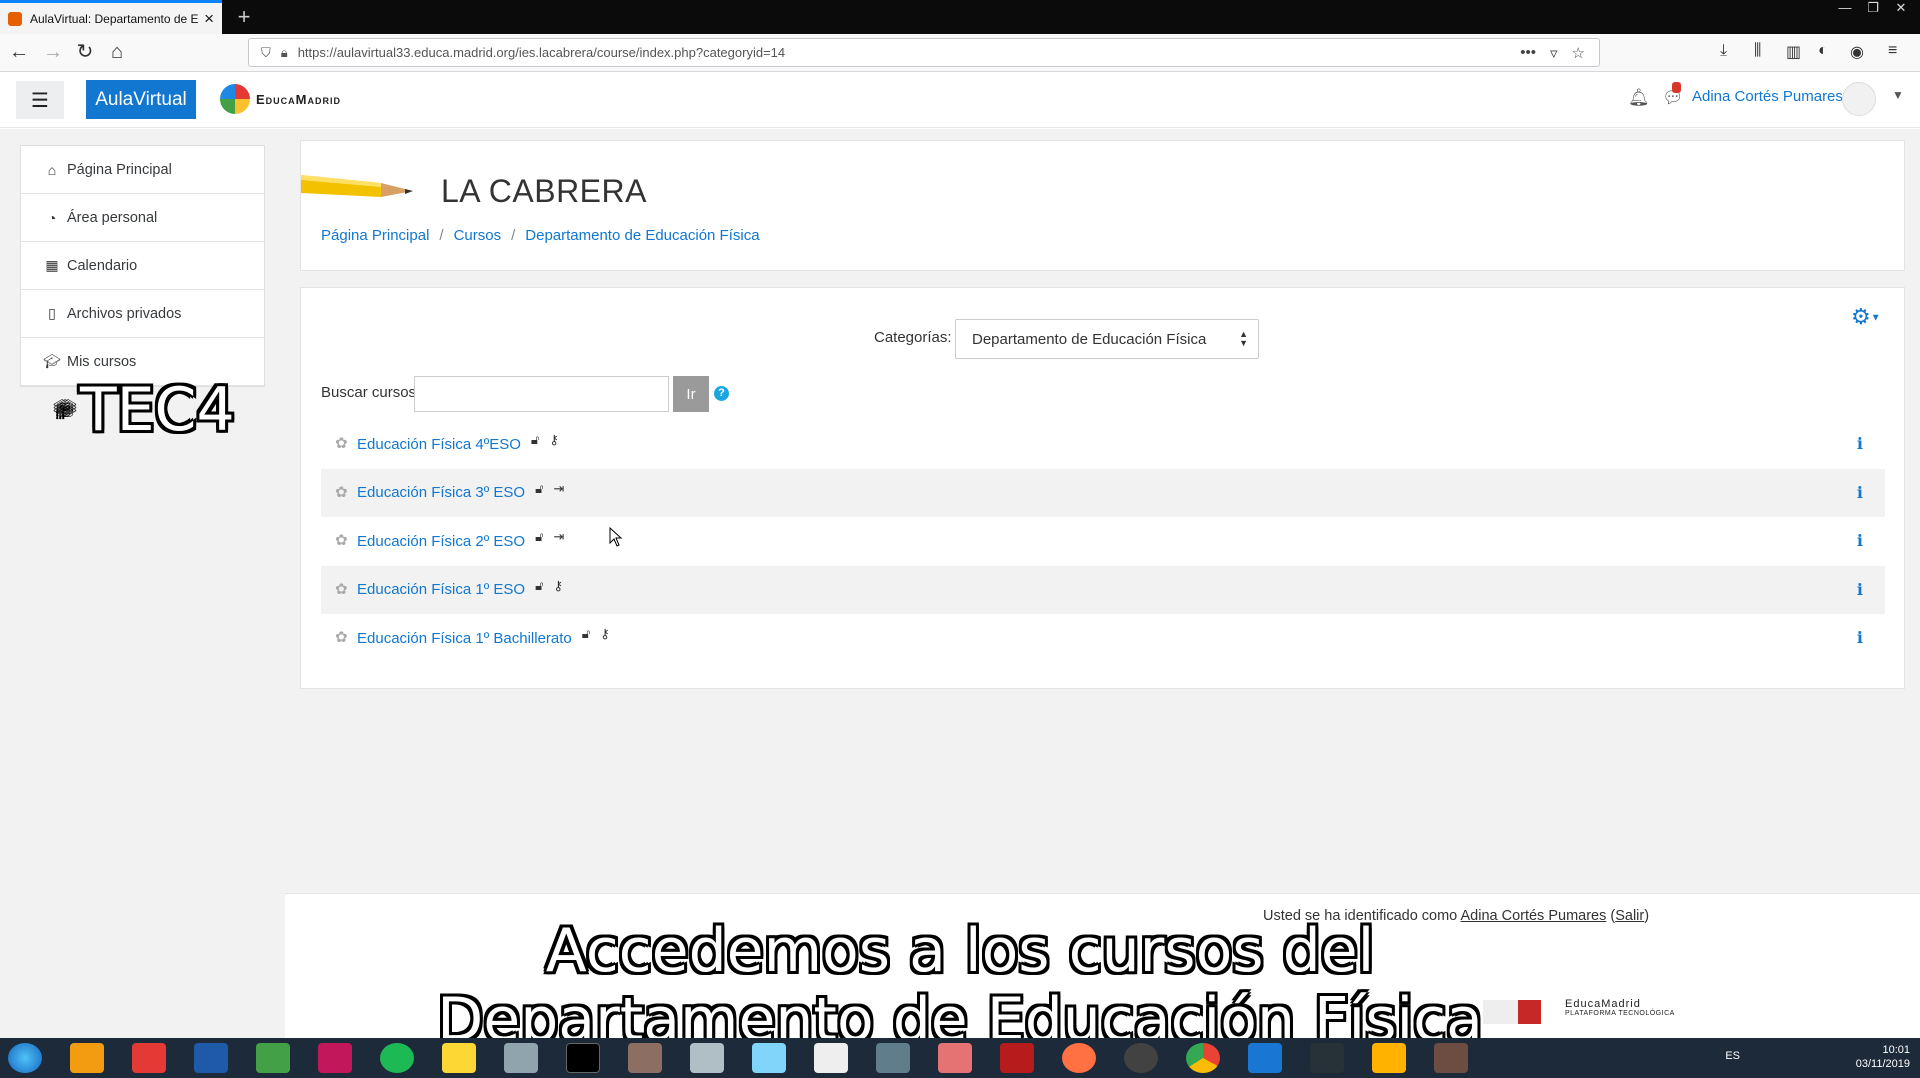 The width and height of the screenshot is (1920, 1078). I want to click on clock-date: 03/11/2019, so click(1883, 1064).